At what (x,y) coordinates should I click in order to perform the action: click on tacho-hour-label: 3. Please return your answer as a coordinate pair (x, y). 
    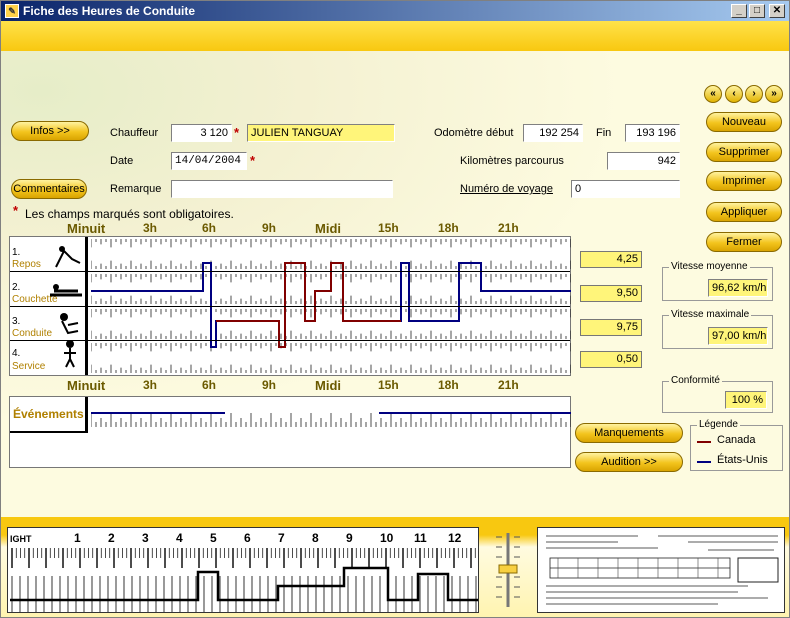
    Looking at the image, I should click on (145, 538).